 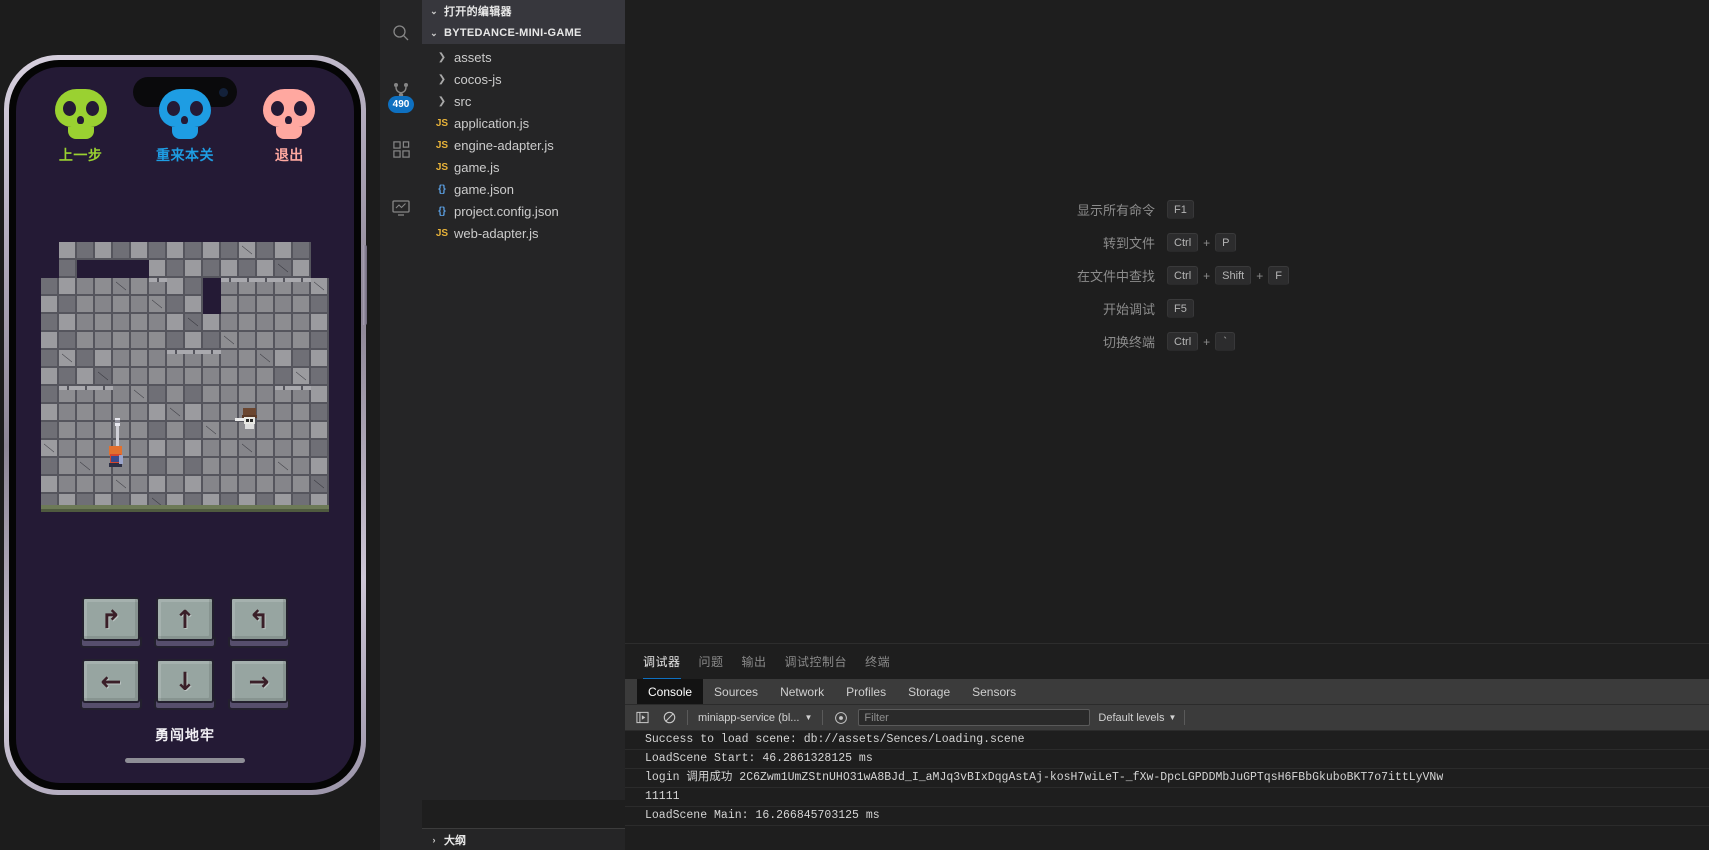 I want to click on section-outline-label: 大纲, so click(x=455, y=840).